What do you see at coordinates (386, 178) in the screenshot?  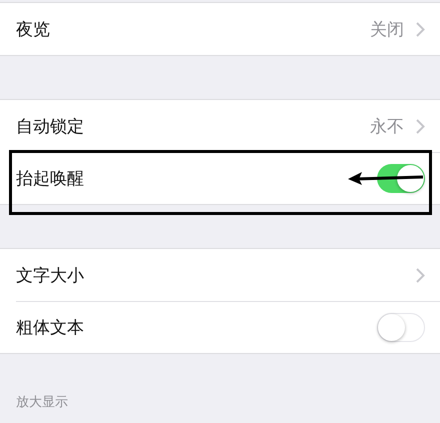 I see `arrow-icon` at bounding box center [386, 178].